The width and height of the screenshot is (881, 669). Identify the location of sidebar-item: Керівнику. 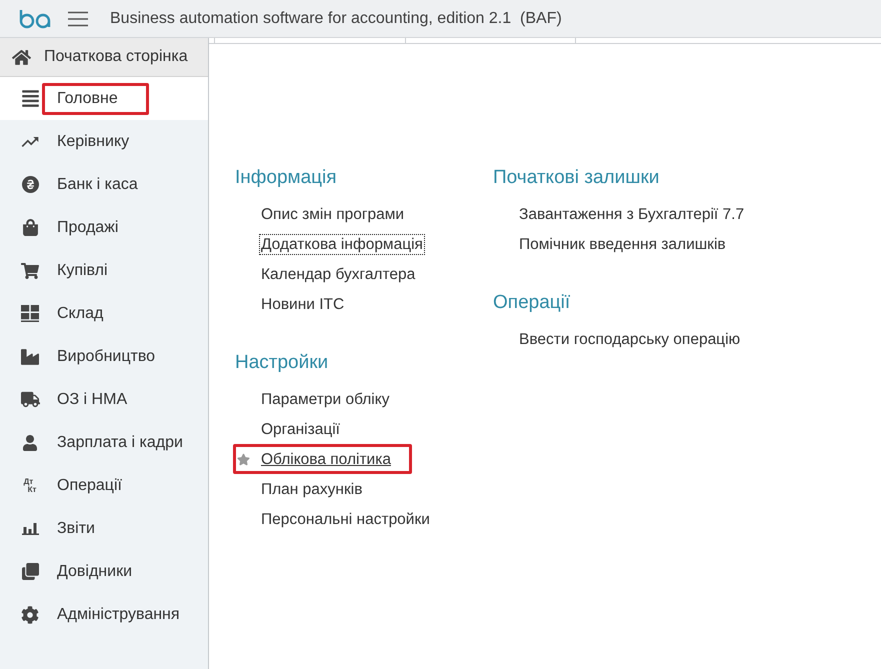
(104, 141).